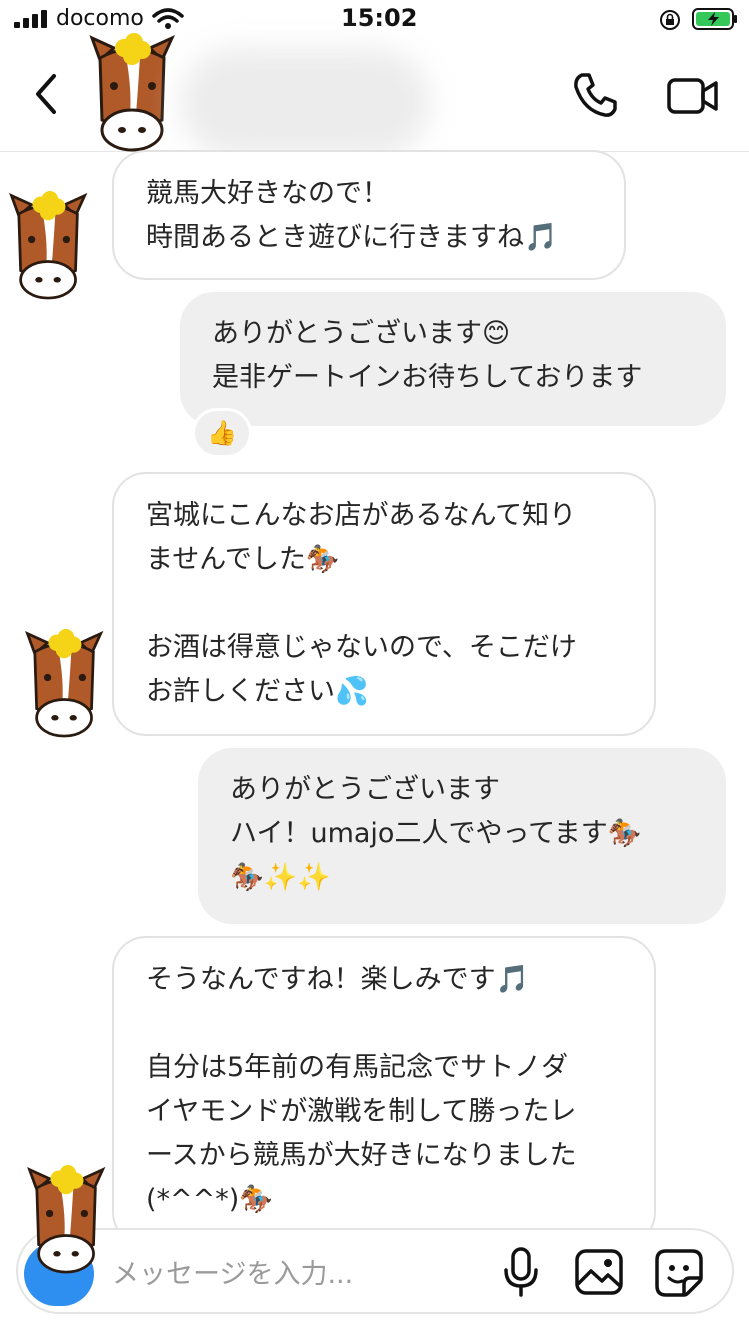 Image resolution: width=749 pixels, height=1331 pixels. What do you see at coordinates (46, 94) in the screenshot?
I see `chevron-left-icon` at bounding box center [46, 94].